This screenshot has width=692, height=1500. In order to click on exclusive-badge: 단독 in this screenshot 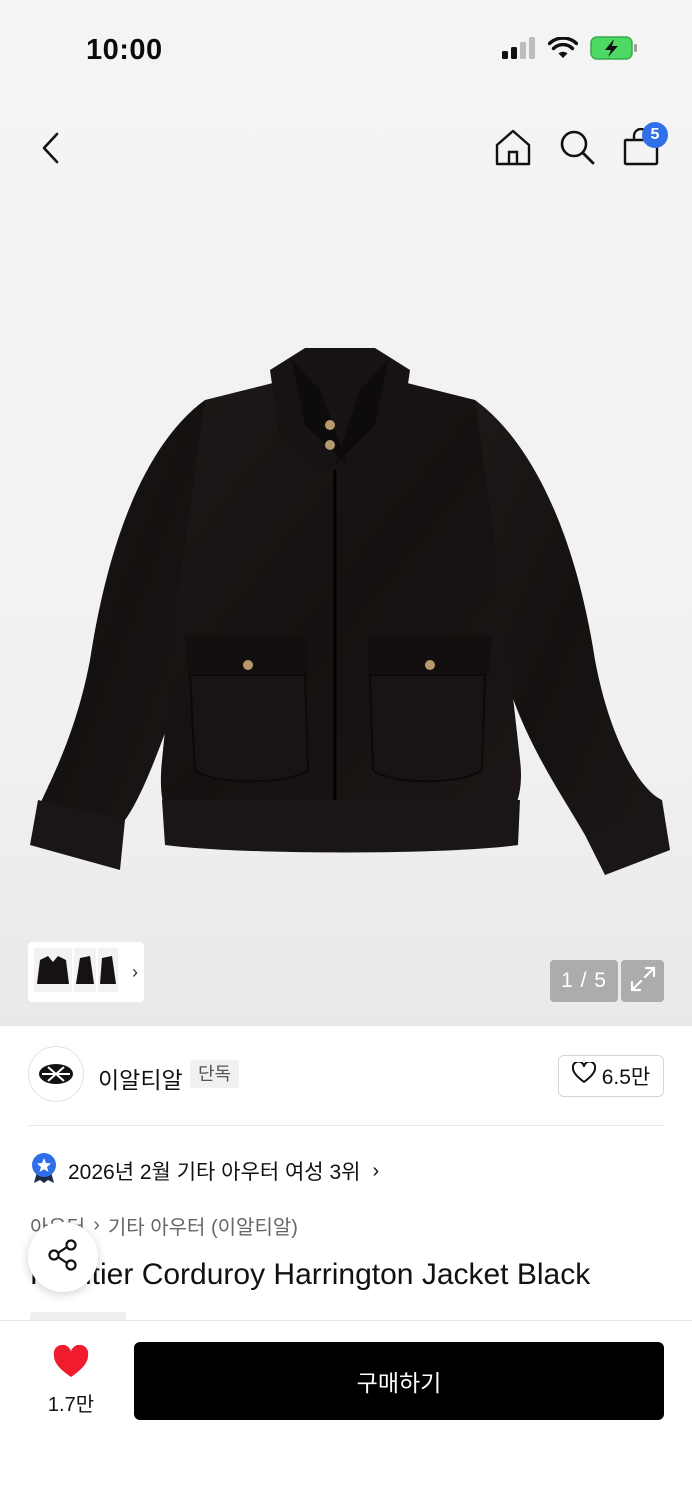, I will do `click(215, 1074)`.